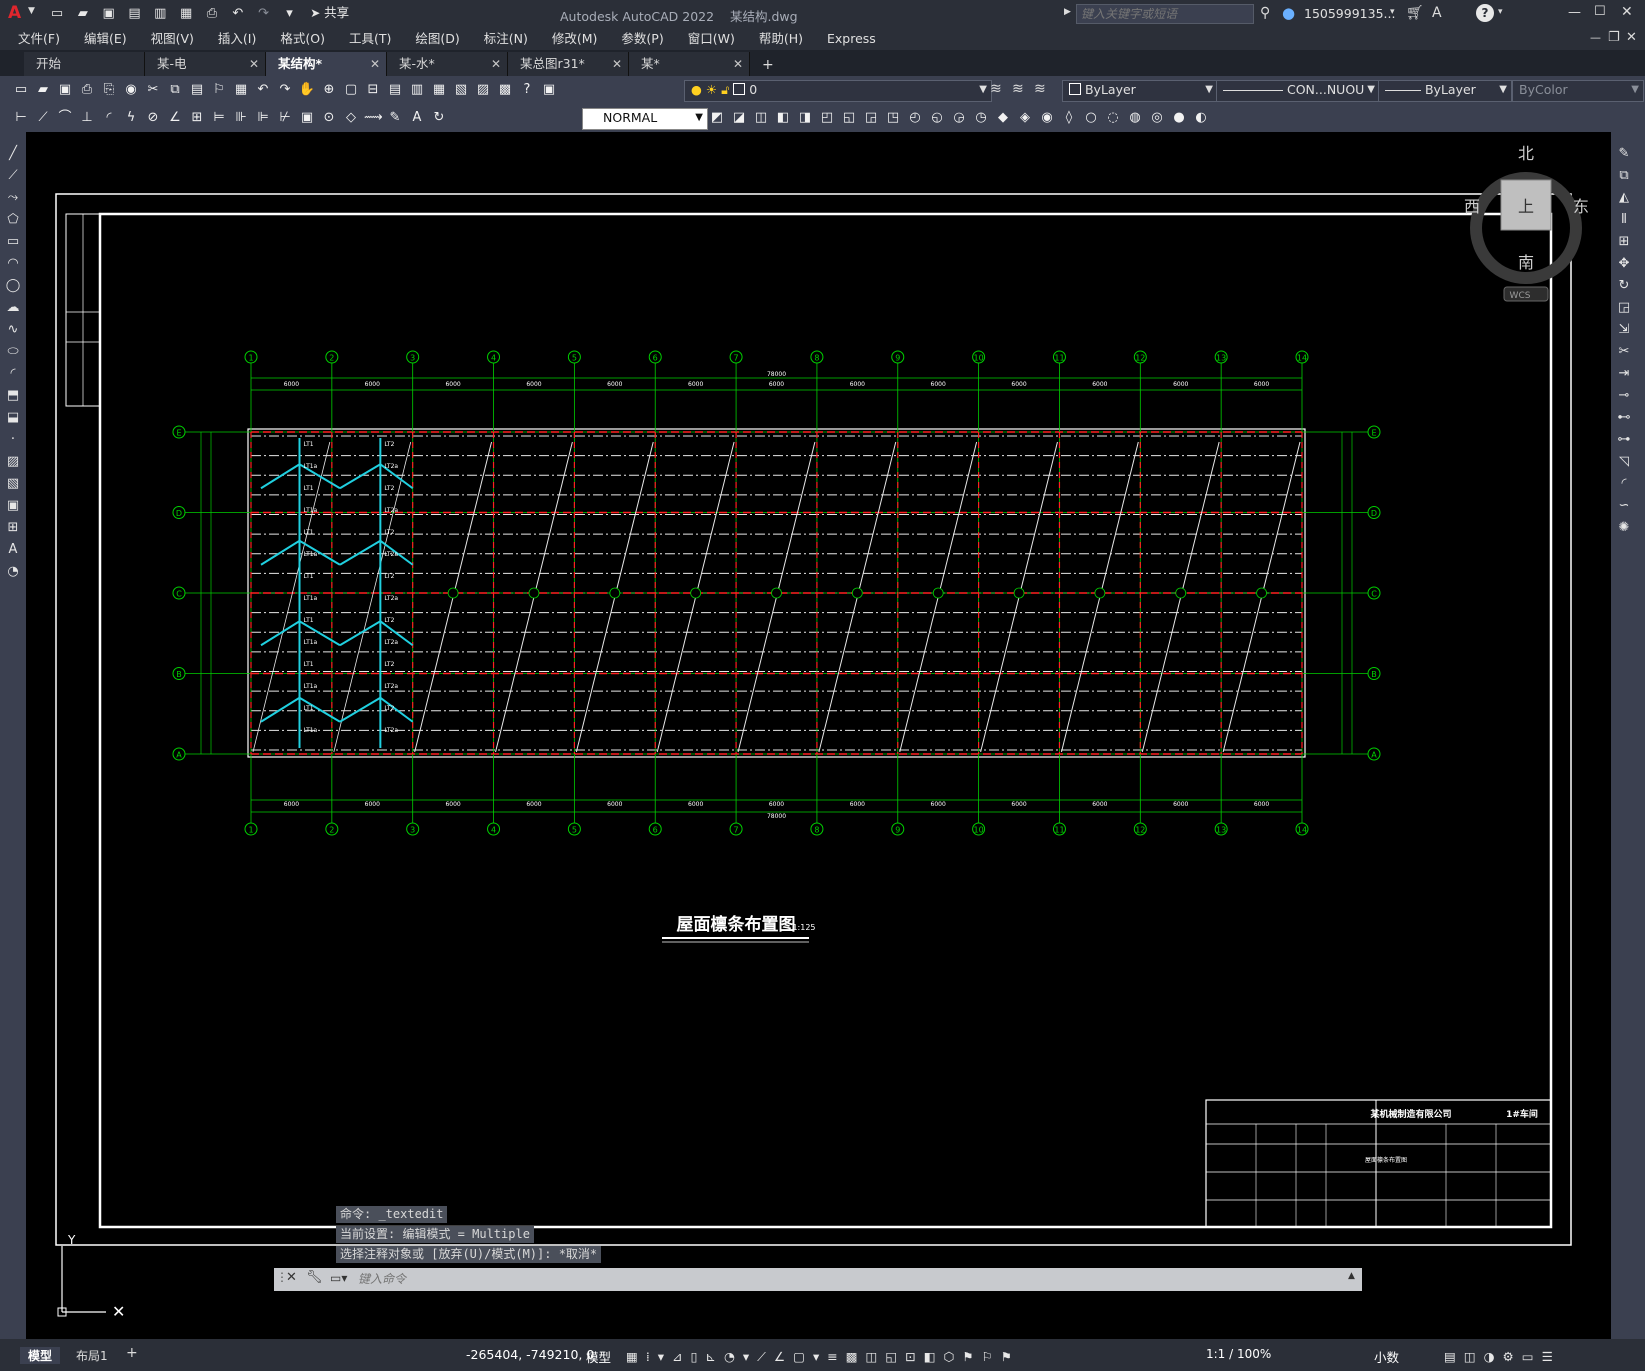  What do you see at coordinates (910, 1357) in the screenshot?
I see `dynamic-ucs-icon: ⊡` at bounding box center [910, 1357].